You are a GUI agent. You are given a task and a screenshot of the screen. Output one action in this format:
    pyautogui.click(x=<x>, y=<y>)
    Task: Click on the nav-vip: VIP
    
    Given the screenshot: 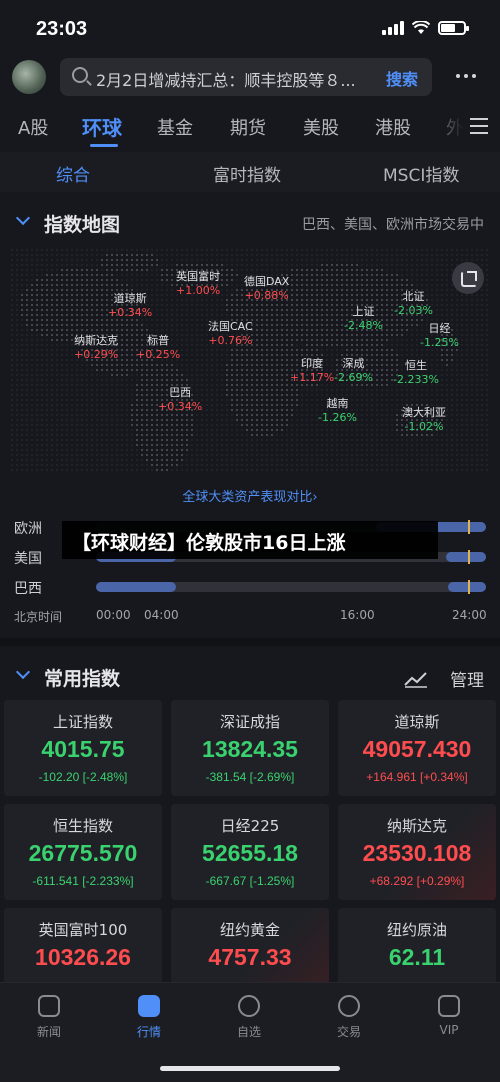 What is the action you would take?
    pyautogui.click(x=449, y=1016)
    